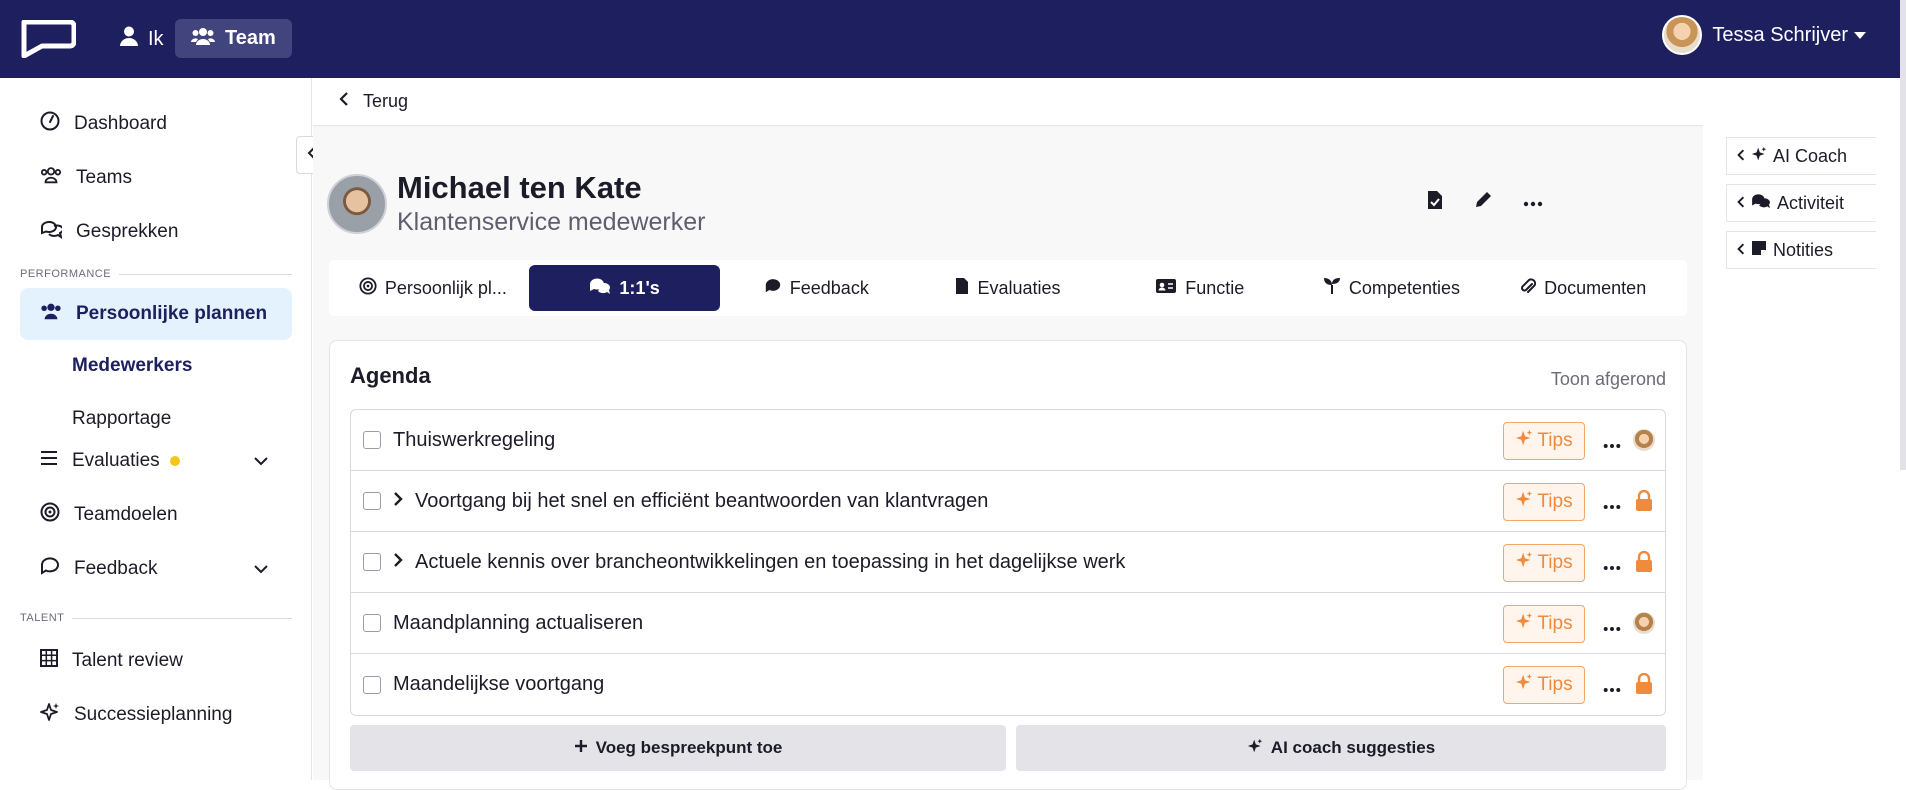 The image size is (1906, 790). Describe the element at coordinates (1341, 748) in the screenshot. I see `ai-coach-suggestions-button: AI coach suggesties` at that location.